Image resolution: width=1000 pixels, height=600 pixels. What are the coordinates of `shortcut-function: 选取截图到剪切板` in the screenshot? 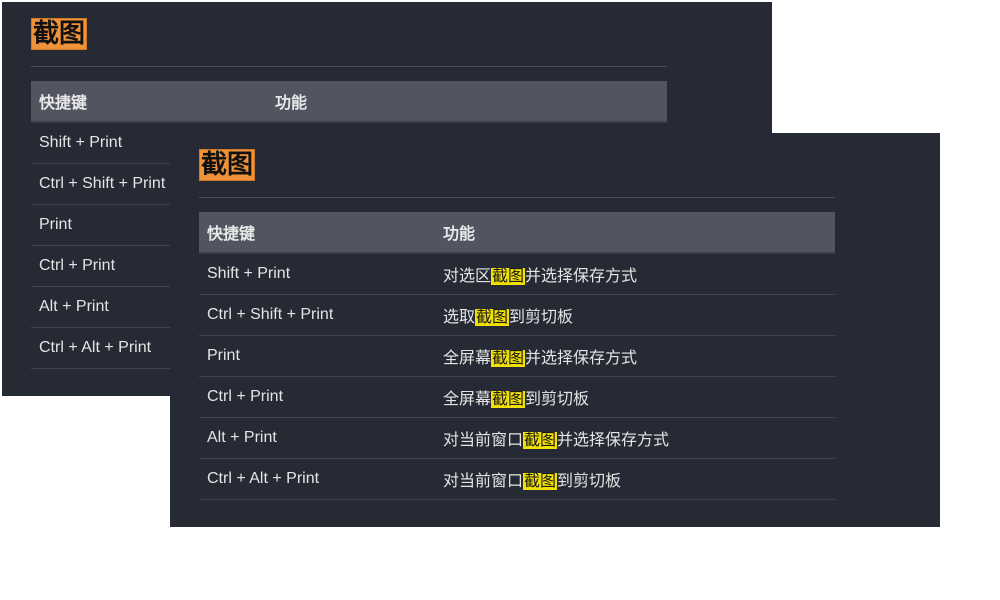 It's located at (635, 315).